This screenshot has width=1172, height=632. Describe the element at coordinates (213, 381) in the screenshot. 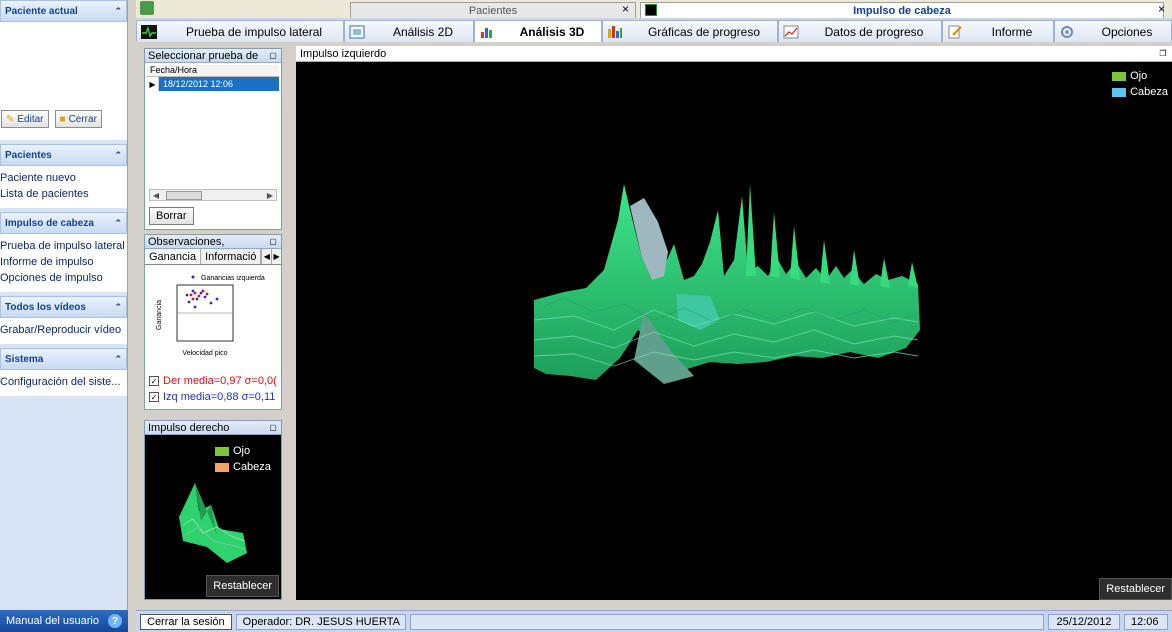

I see `right-mean-row: ✓ Der media=0,97 σ=0,0(` at that location.